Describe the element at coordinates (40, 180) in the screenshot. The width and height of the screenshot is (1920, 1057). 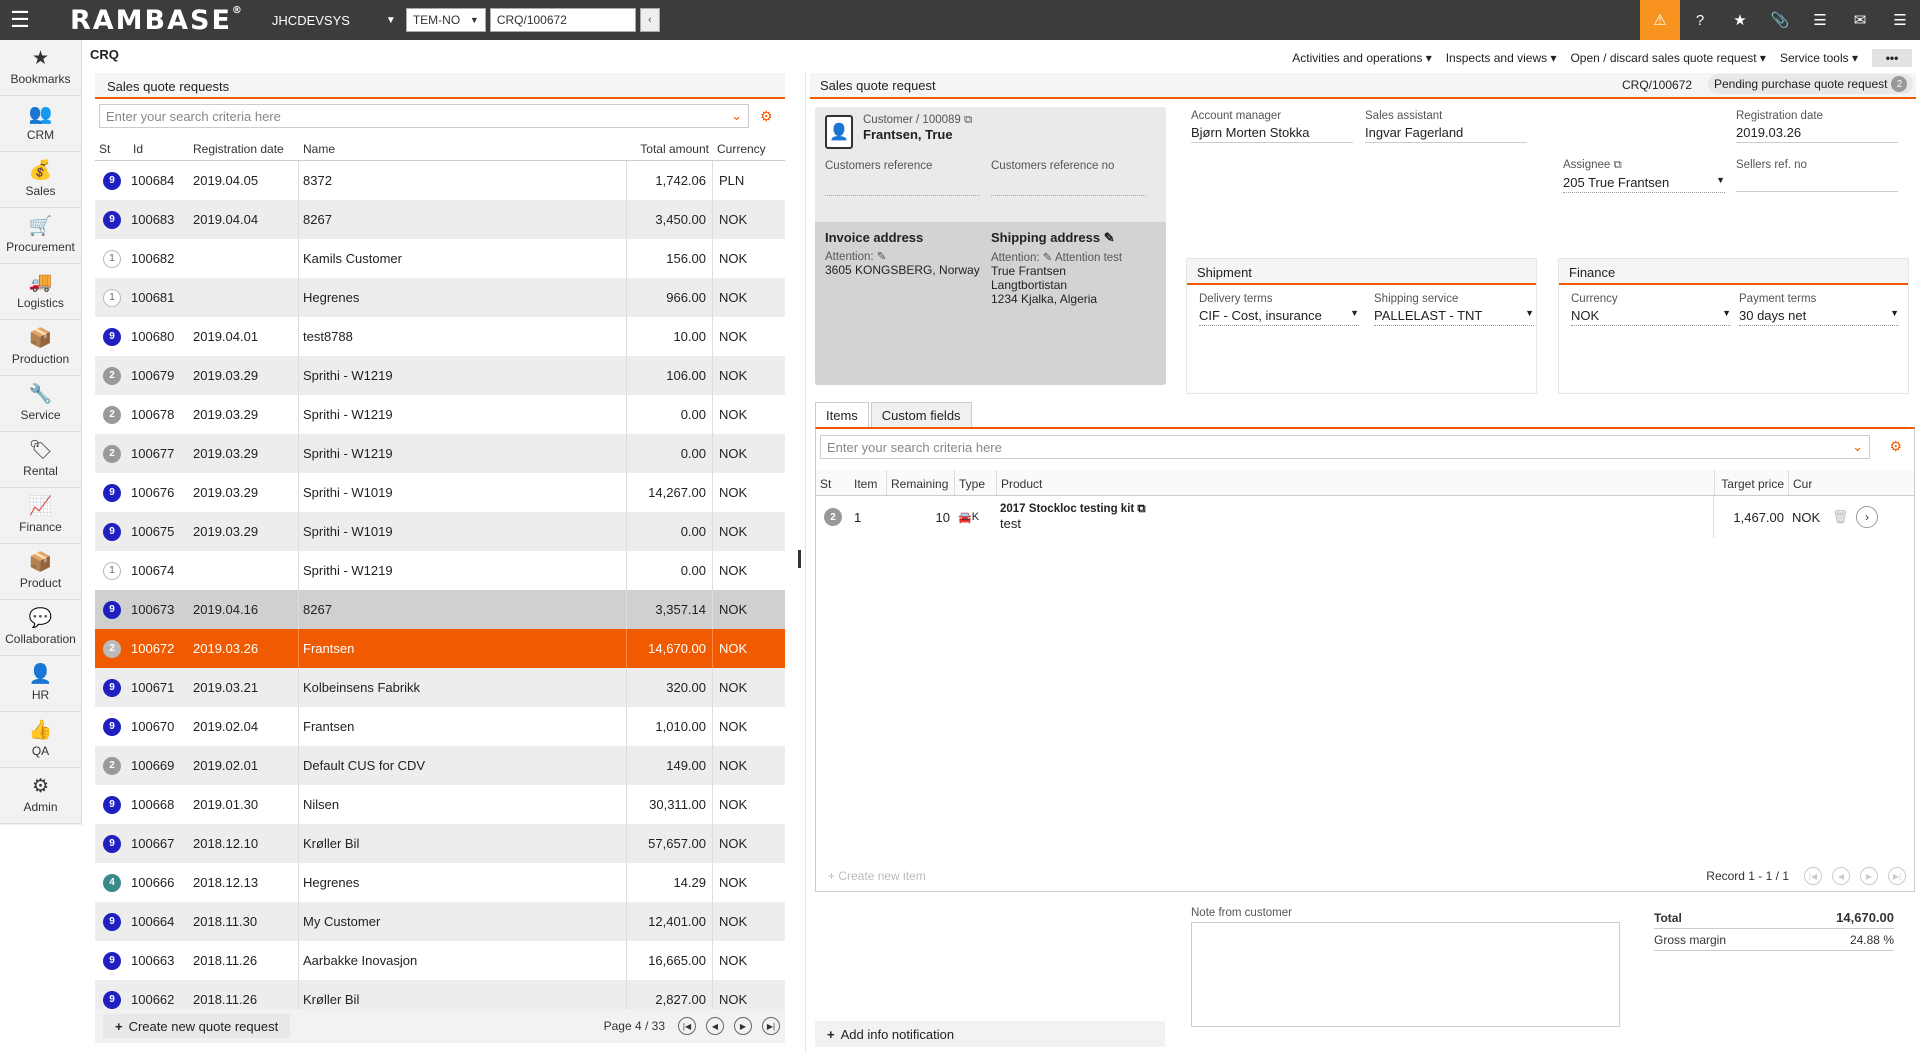
I see `nav-sales: 💰 Sales` at that location.